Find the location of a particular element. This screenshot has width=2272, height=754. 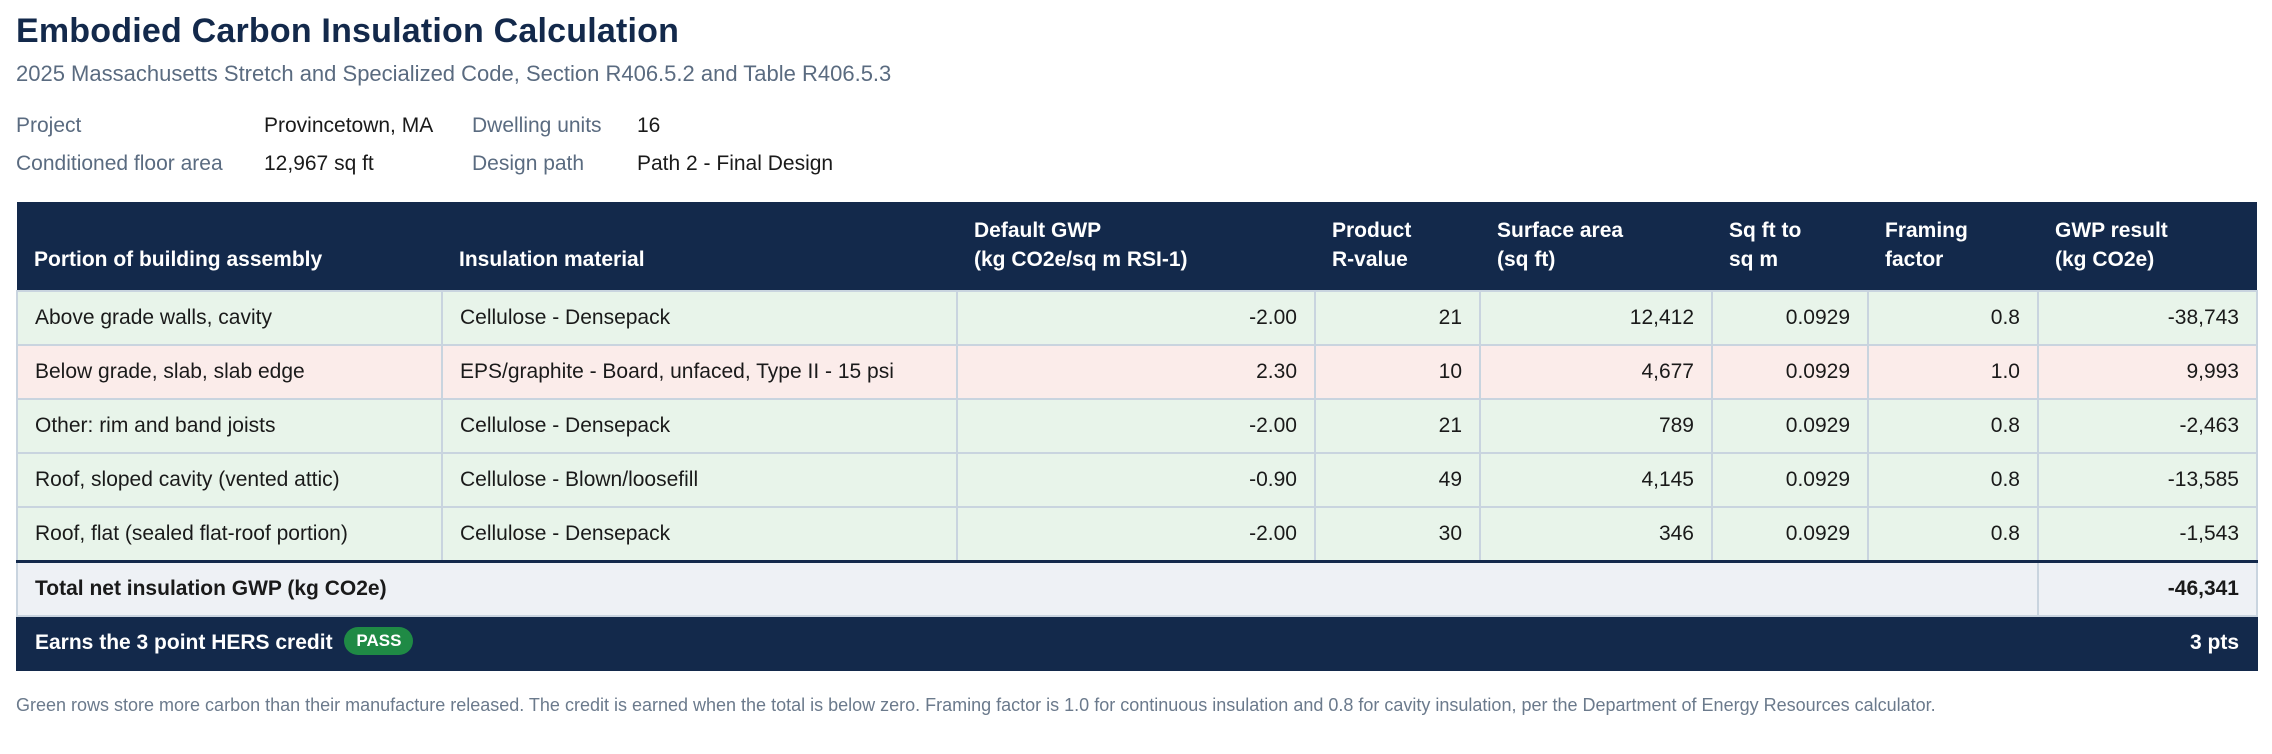

credit-cell: Earns the 3 point HERS credit PASS is located at coordinates (1027, 643).